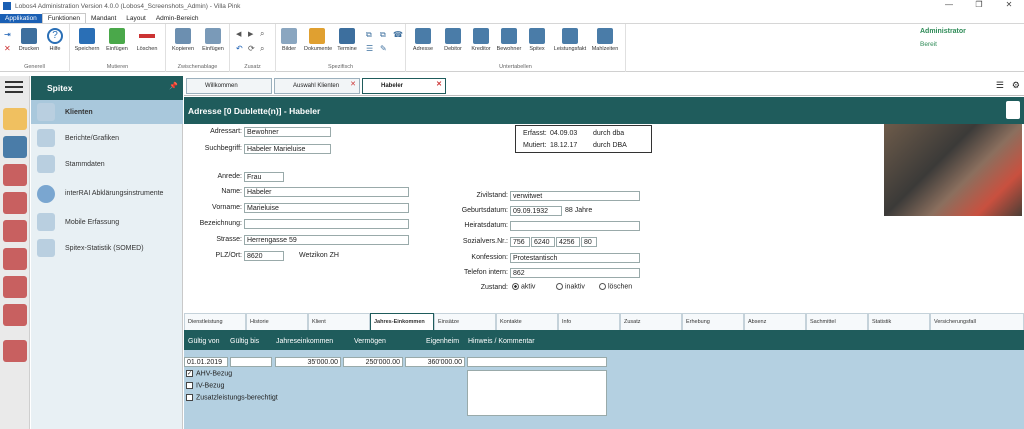  I want to click on images-button: Bilder, so click(289, 40).